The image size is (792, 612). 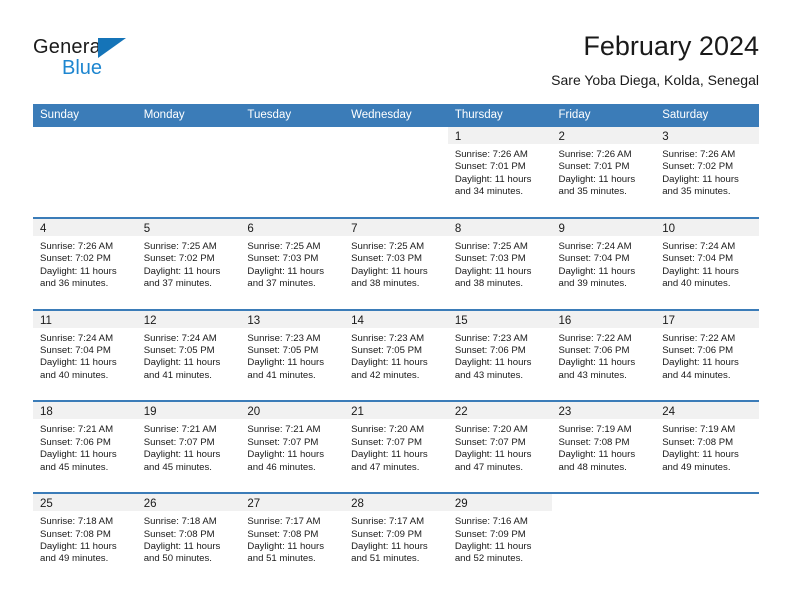 What do you see at coordinates (254, 320) in the screenshot?
I see `day-number: 13` at bounding box center [254, 320].